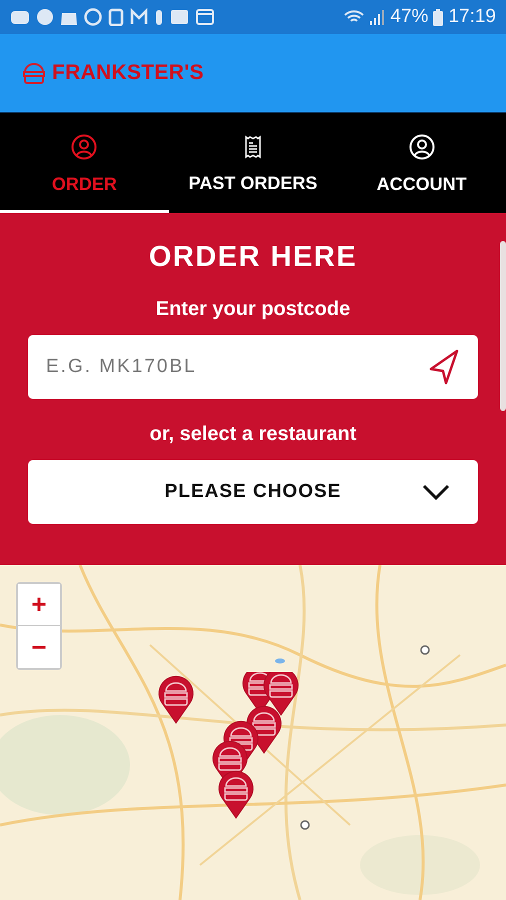 This screenshot has height=900, width=506. What do you see at coordinates (377, 17) in the screenshot?
I see `signal-icon` at bounding box center [377, 17].